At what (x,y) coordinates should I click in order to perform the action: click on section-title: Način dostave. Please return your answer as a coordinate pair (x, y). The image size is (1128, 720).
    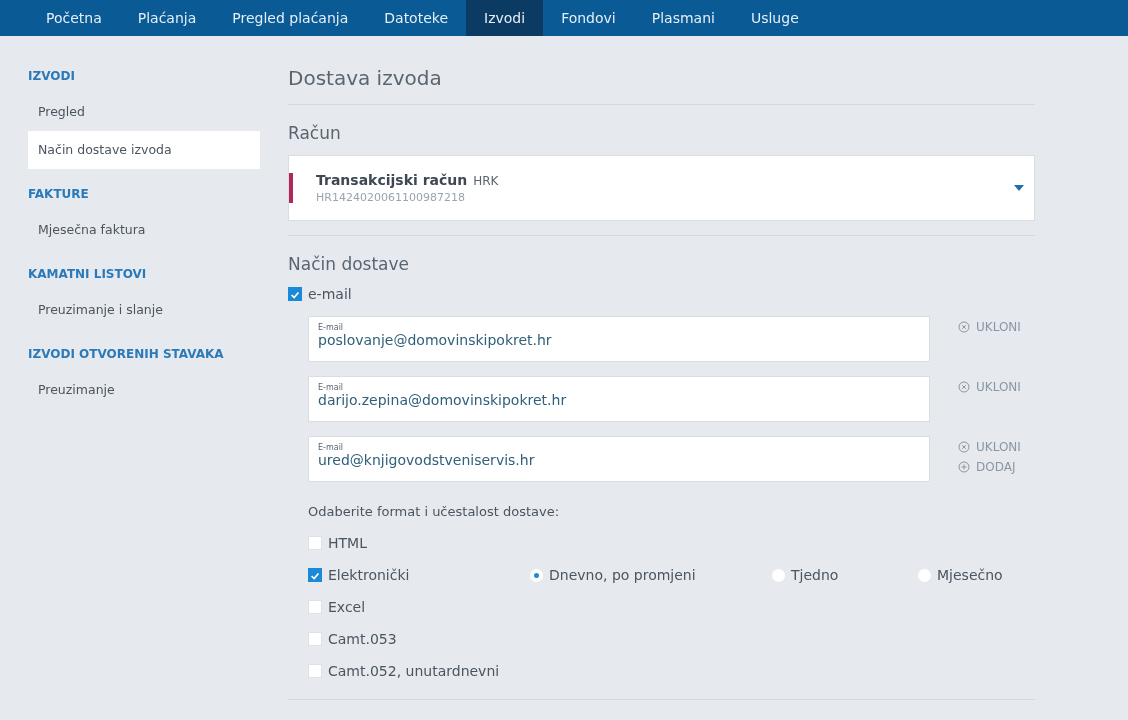
    Looking at the image, I should click on (349, 264).